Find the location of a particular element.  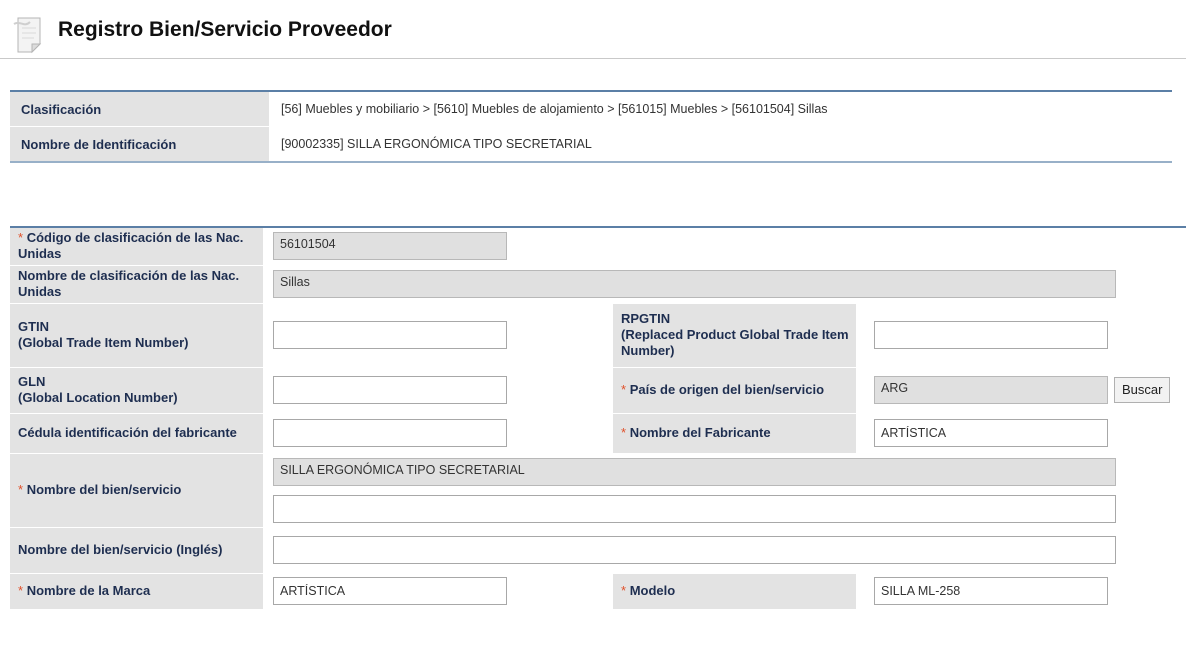

page-header: Registro Bien/Servicio Proveedor is located at coordinates (593, 29).